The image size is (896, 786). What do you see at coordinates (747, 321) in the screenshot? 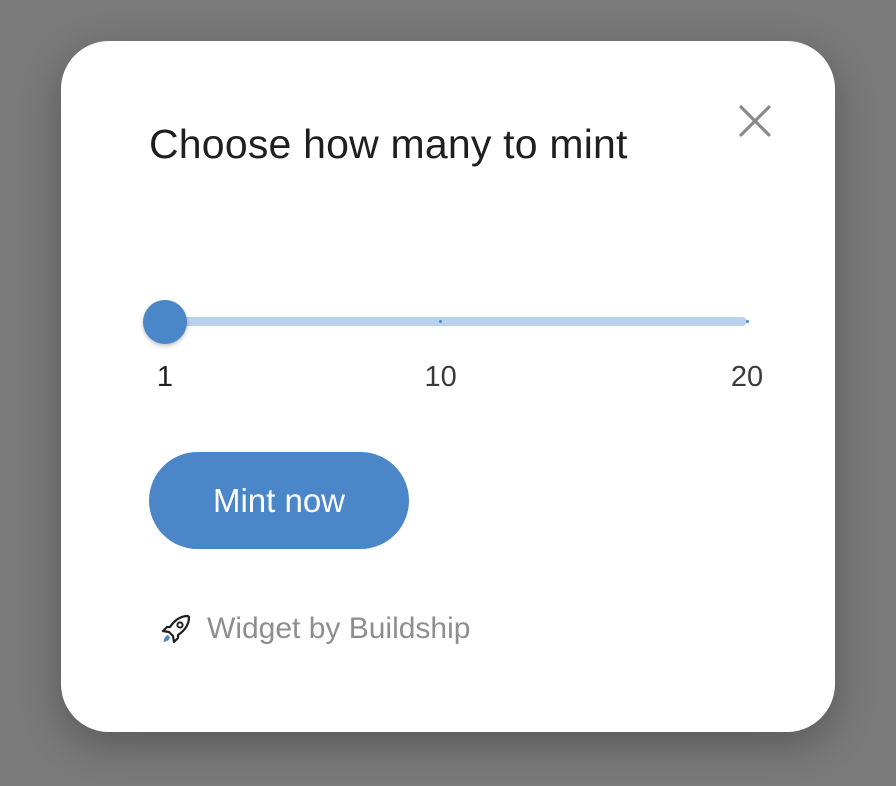
I see `slider-tick-mark` at bounding box center [747, 321].